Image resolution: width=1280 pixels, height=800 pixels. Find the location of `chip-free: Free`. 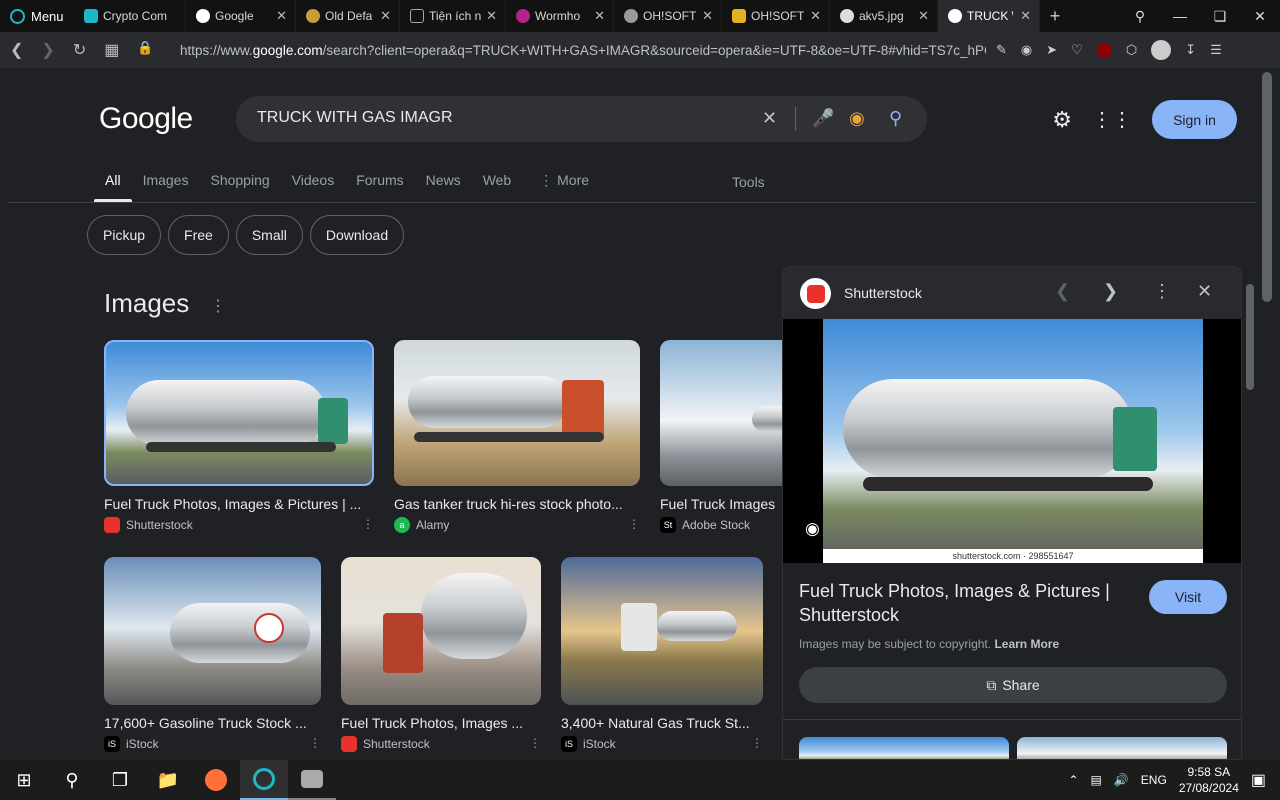

chip-free: Free is located at coordinates (198, 235).